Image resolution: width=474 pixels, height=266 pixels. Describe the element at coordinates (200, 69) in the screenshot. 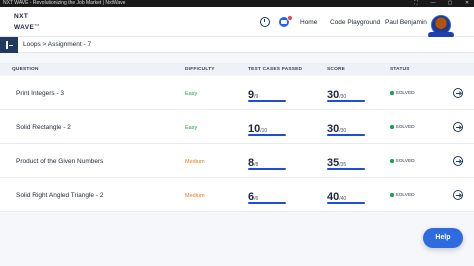

I see `column-difficulty: DIFFICULTY` at that location.